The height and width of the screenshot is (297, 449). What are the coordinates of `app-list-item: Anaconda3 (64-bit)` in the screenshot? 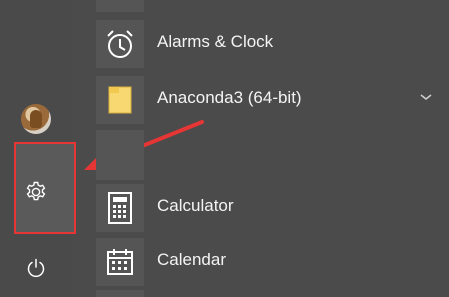 It's located at (272, 100).